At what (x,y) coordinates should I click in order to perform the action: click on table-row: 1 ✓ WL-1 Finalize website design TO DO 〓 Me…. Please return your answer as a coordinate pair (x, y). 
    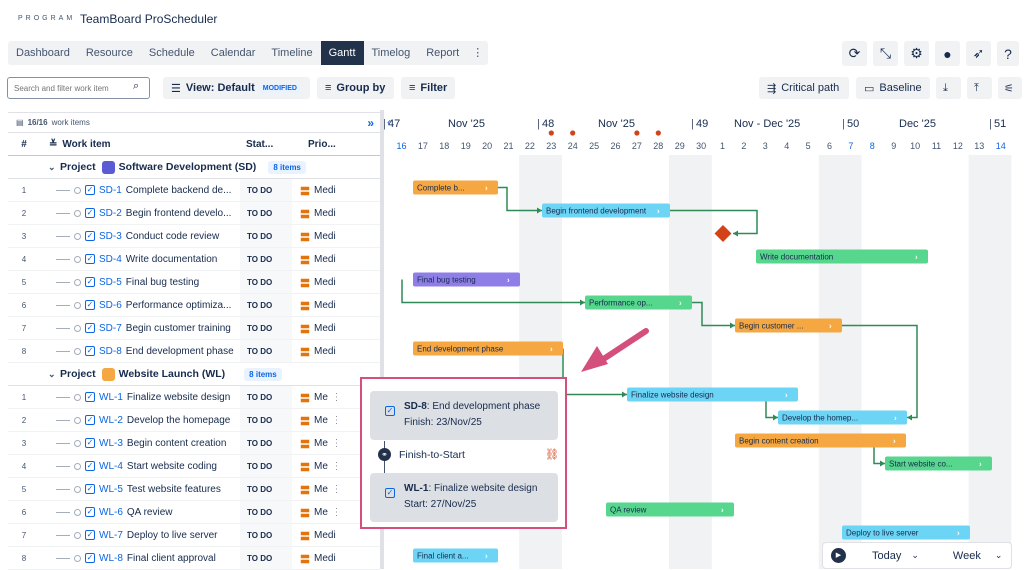
    Looking at the image, I should click on (194, 397).